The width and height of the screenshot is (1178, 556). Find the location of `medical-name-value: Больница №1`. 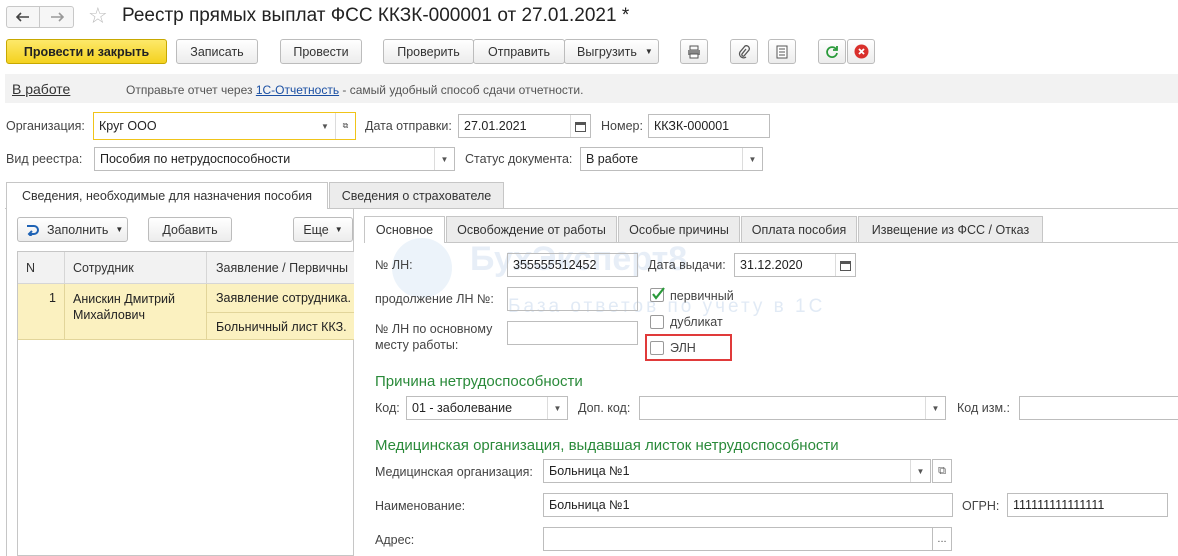

medical-name-value: Больница №1 is located at coordinates (589, 505).